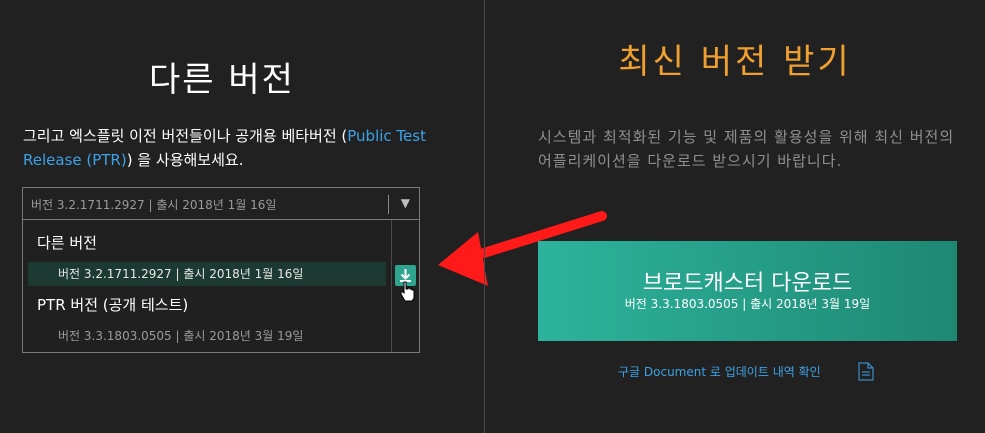 This screenshot has height=433, width=985. I want to click on group-other-versions: 다른 버전, so click(67, 243).